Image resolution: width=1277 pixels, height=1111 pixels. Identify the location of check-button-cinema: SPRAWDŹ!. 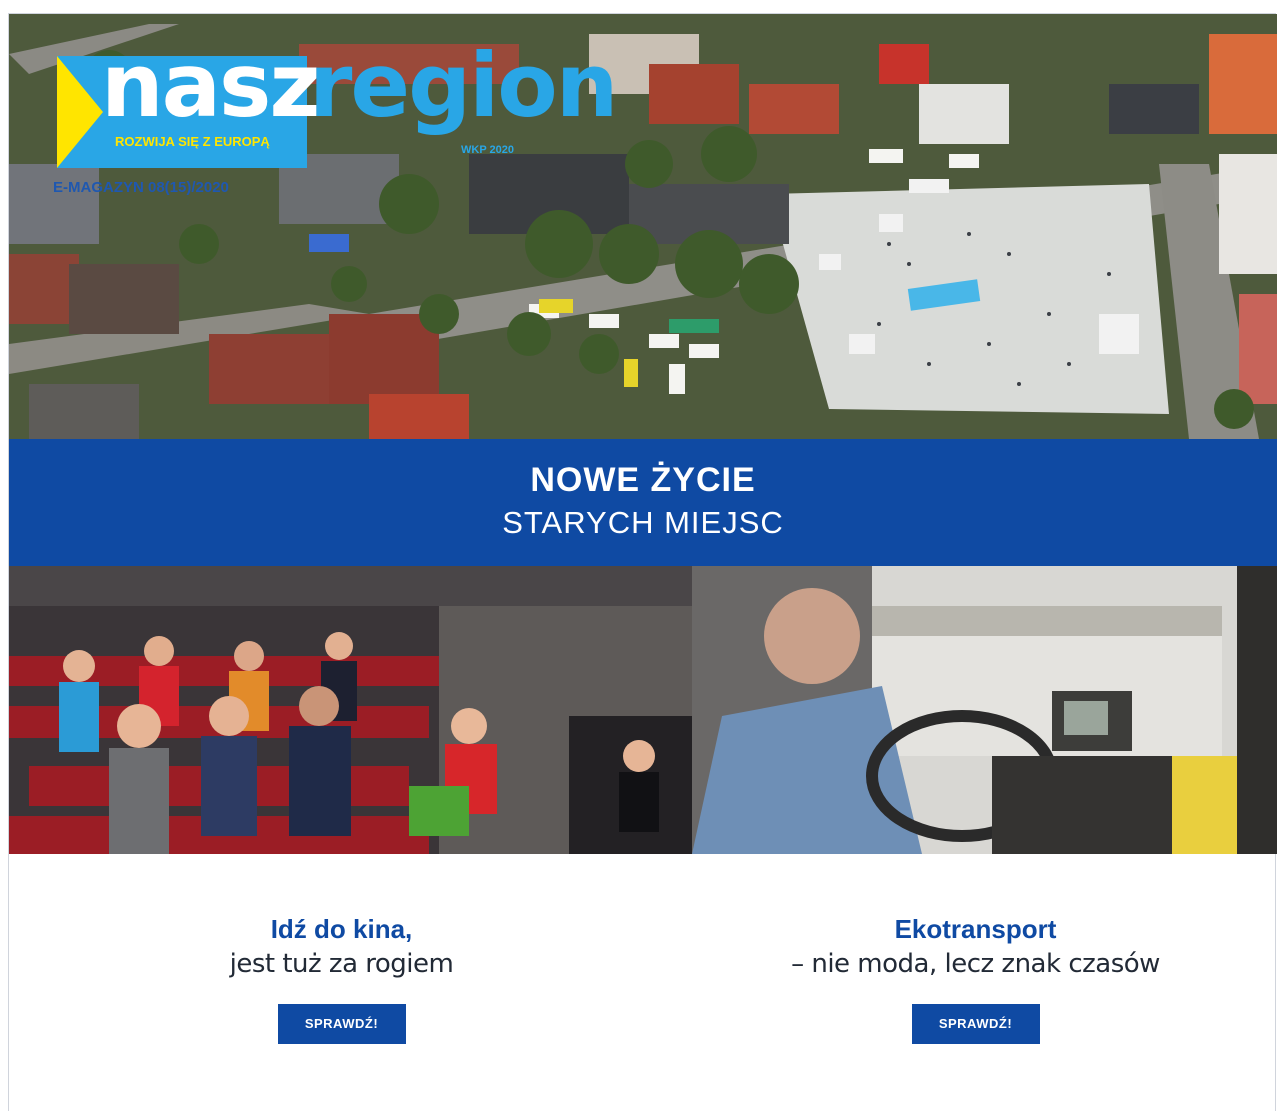
(341, 1024).